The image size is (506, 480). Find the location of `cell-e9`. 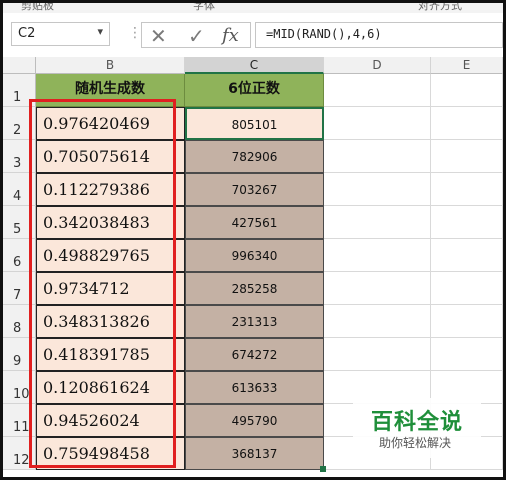

cell-e9 is located at coordinates (467, 354).